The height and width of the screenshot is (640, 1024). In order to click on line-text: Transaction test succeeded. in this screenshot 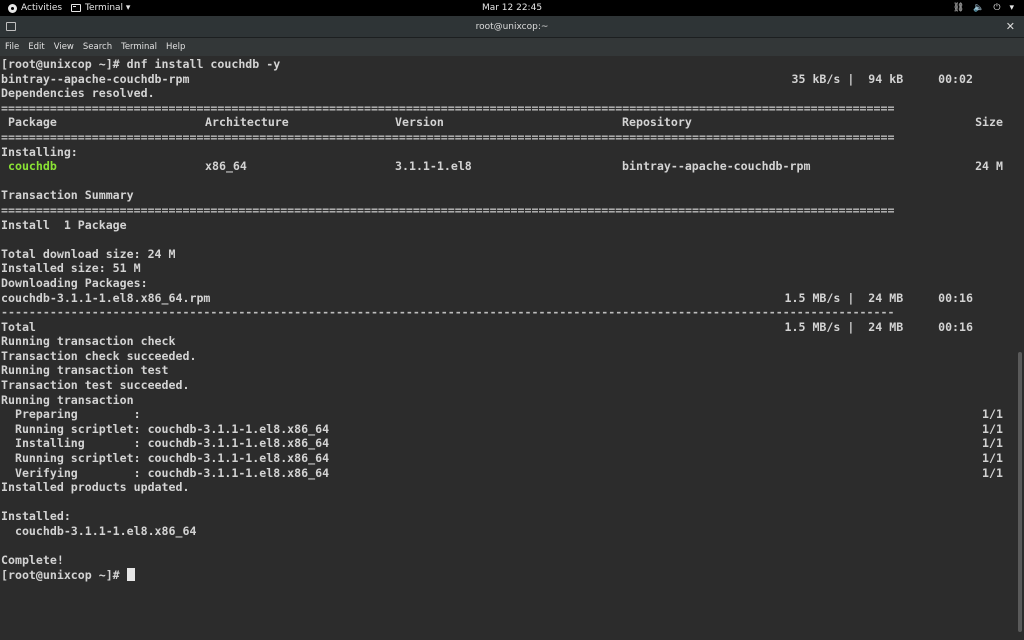, I will do `click(95, 385)`.